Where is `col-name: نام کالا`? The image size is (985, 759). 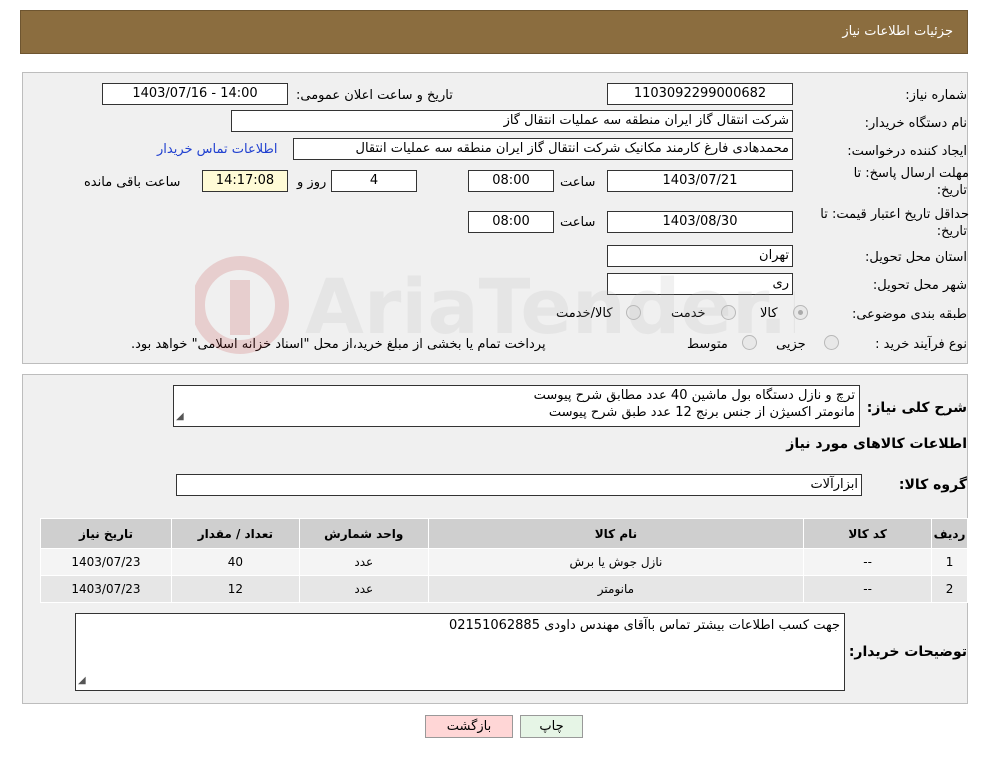 col-name: نام کالا is located at coordinates (616, 533).